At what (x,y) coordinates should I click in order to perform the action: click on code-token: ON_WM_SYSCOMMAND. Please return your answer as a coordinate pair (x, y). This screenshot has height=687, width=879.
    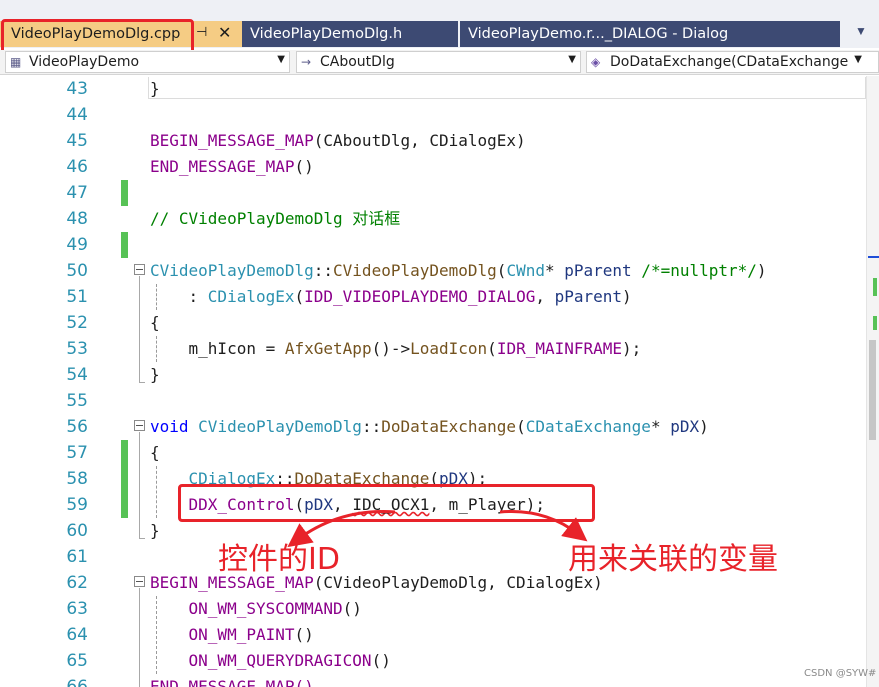
    Looking at the image, I should click on (246, 608).